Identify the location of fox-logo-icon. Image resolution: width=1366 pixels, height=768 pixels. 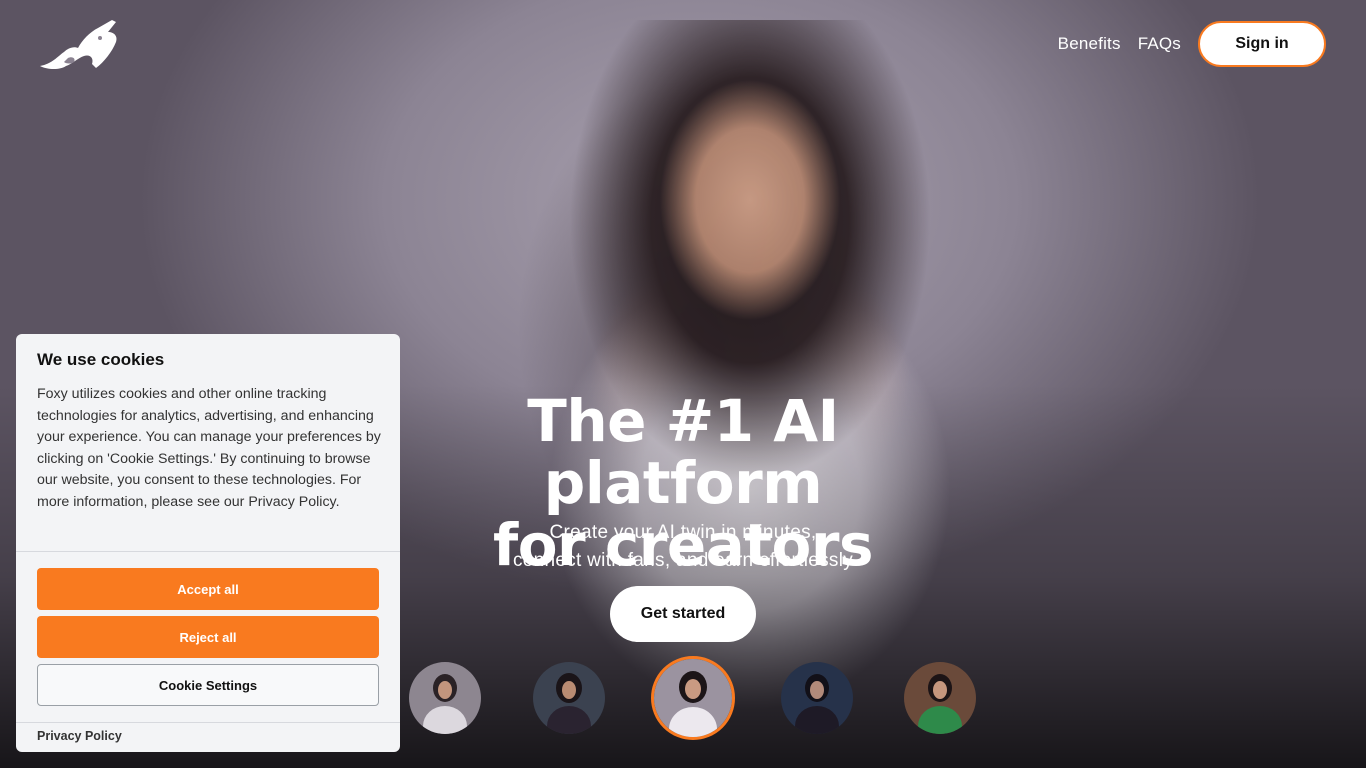
(79, 45).